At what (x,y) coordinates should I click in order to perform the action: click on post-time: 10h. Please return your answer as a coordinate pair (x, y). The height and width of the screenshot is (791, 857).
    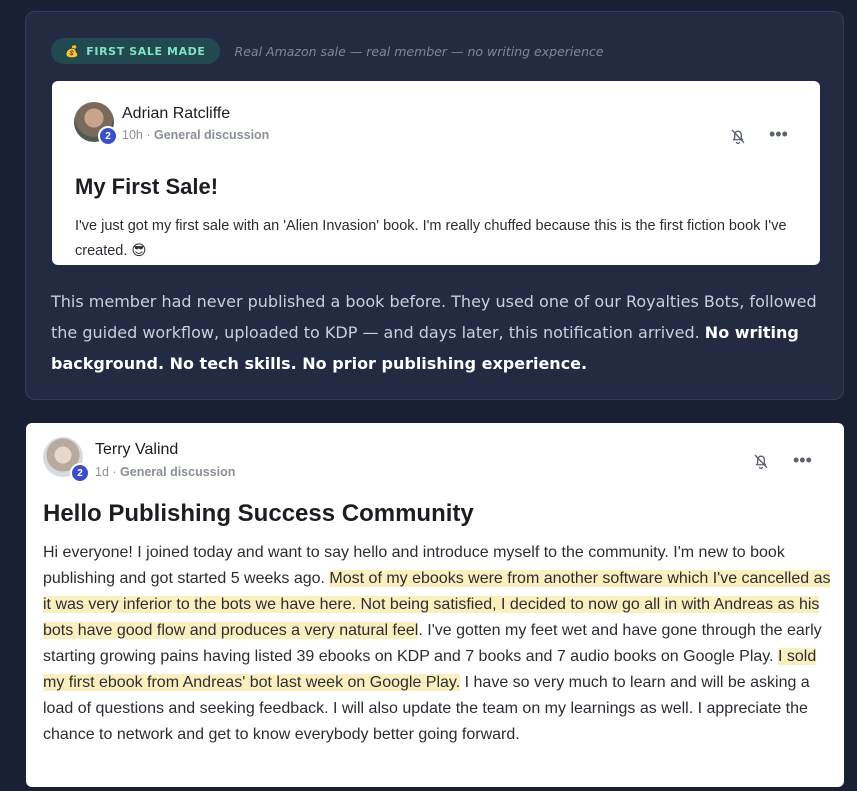
    Looking at the image, I should click on (132, 135).